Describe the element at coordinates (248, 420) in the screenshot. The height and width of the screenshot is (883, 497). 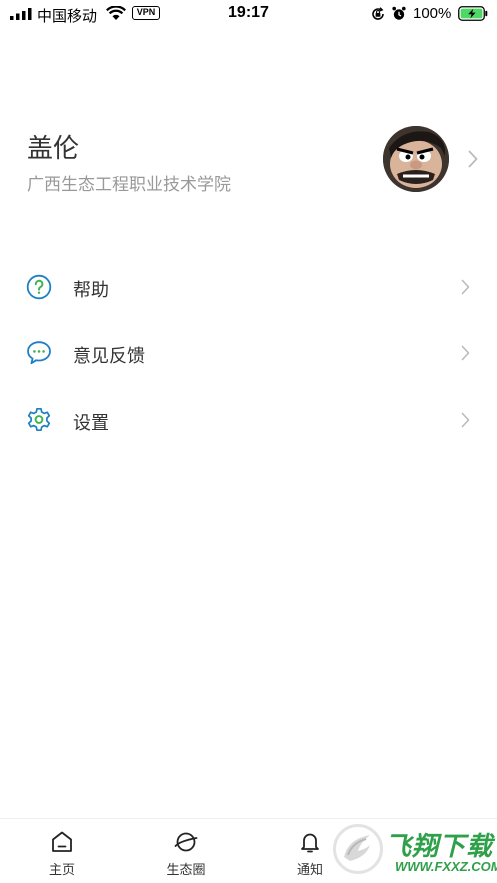
I see `menu-item-settings: 设置` at that location.